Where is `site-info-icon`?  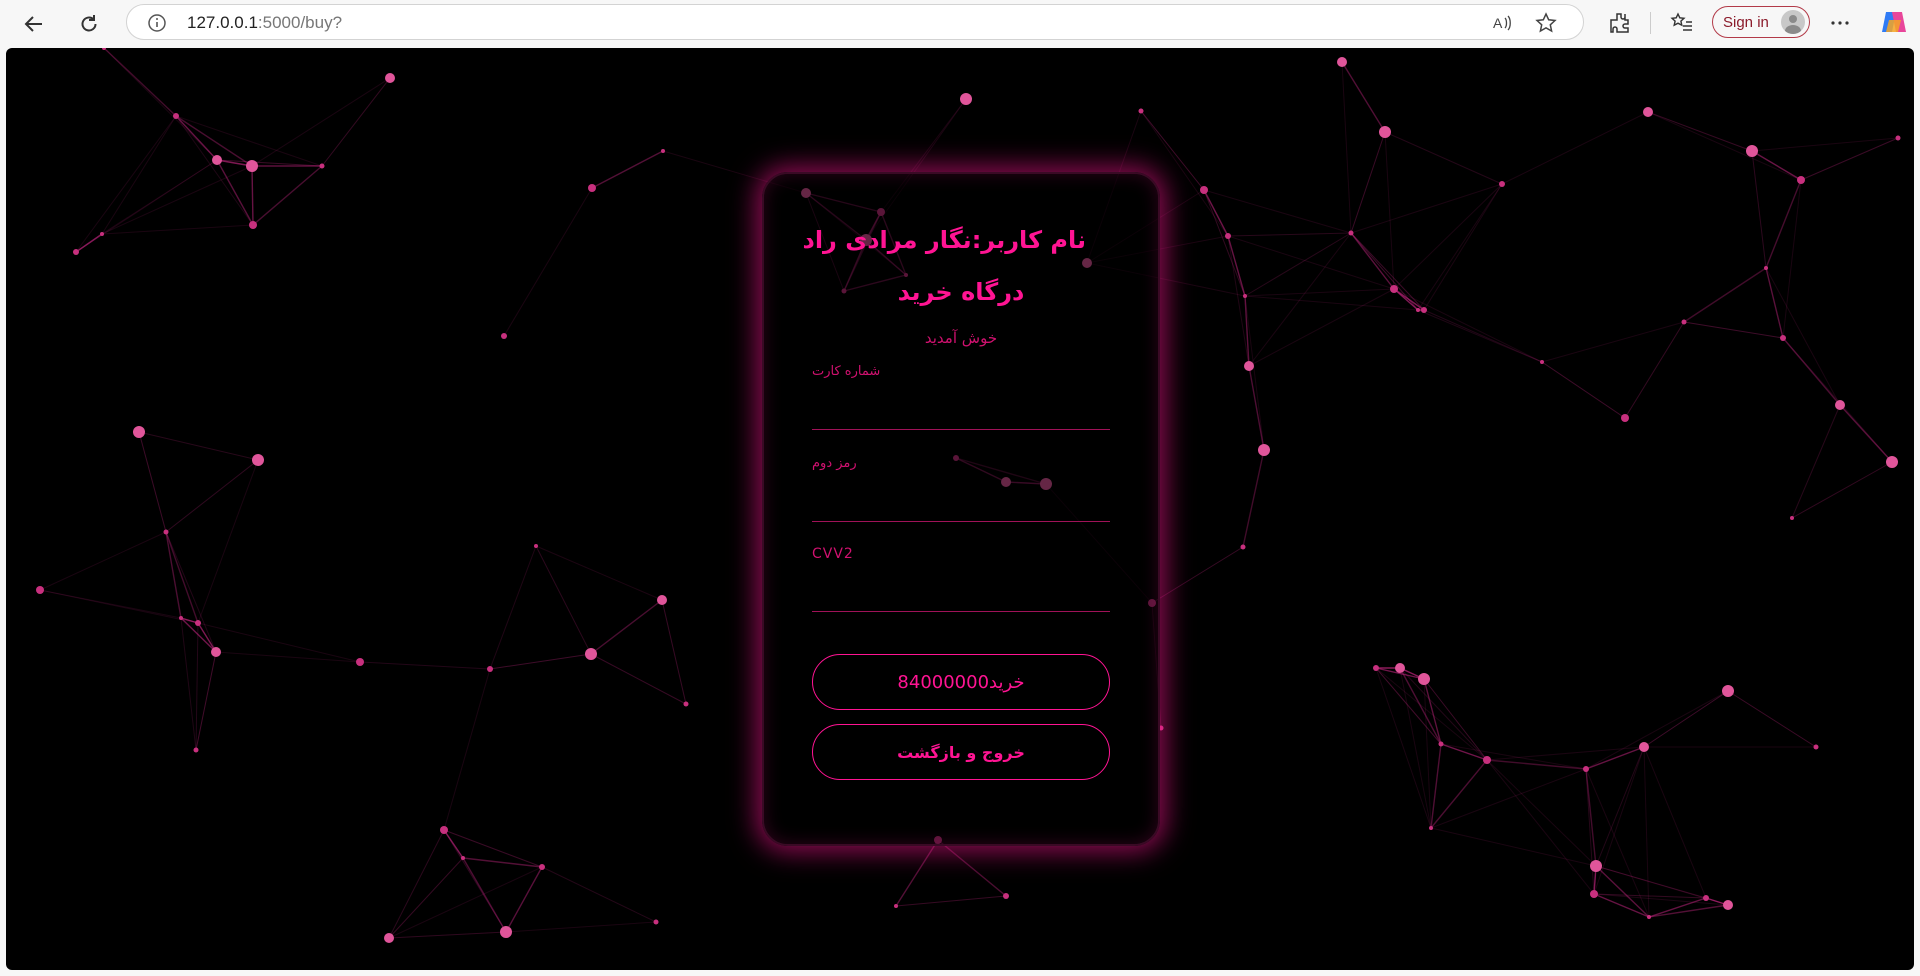 site-info-icon is located at coordinates (157, 23).